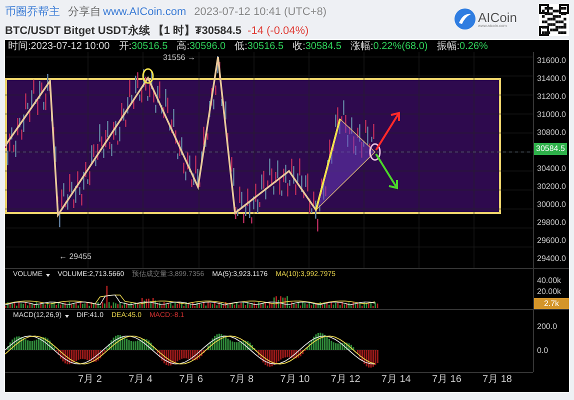 The image size is (574, 400). Describe the element at coordinates (32, 12) in the screenshot. I see `author-name: 币圈乔帮主` at that location.